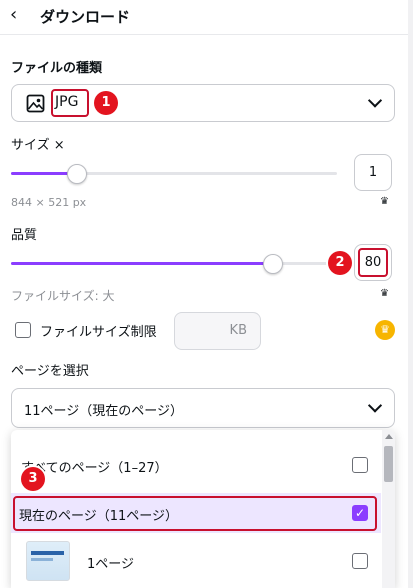  Describe the element at coordinates (410, 294) in the screenshot. I see `panel-scrollbar` at that location.